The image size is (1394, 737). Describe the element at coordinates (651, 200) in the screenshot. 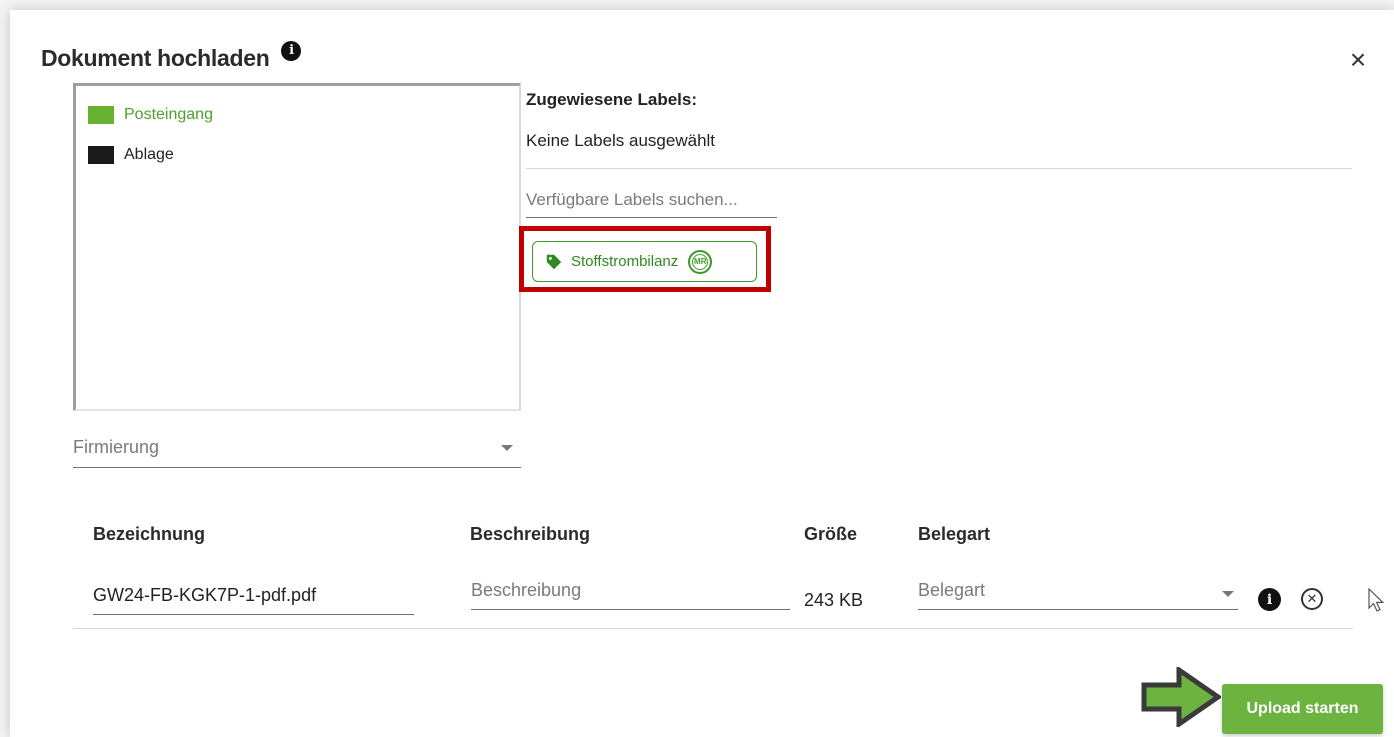

I see `label-search-input` at that location.